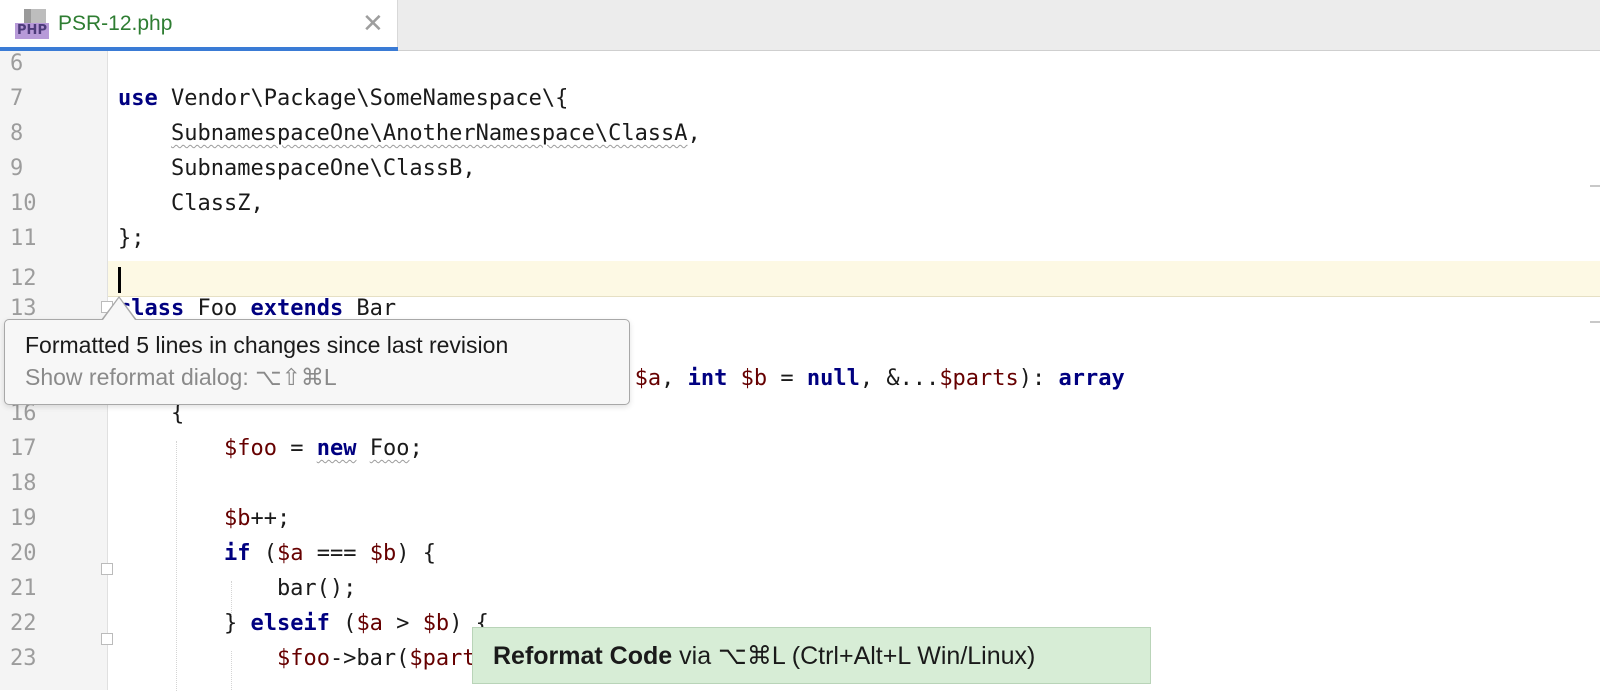 The height and width of the screenshot is (691, 1600). What do you see at coordinates (854, 656) in the screenshot?
I see `banner-shortcut: via ⌥⌘L (Ctrl+Alt+L Win/Linux)` at bounding box center [854, 656].